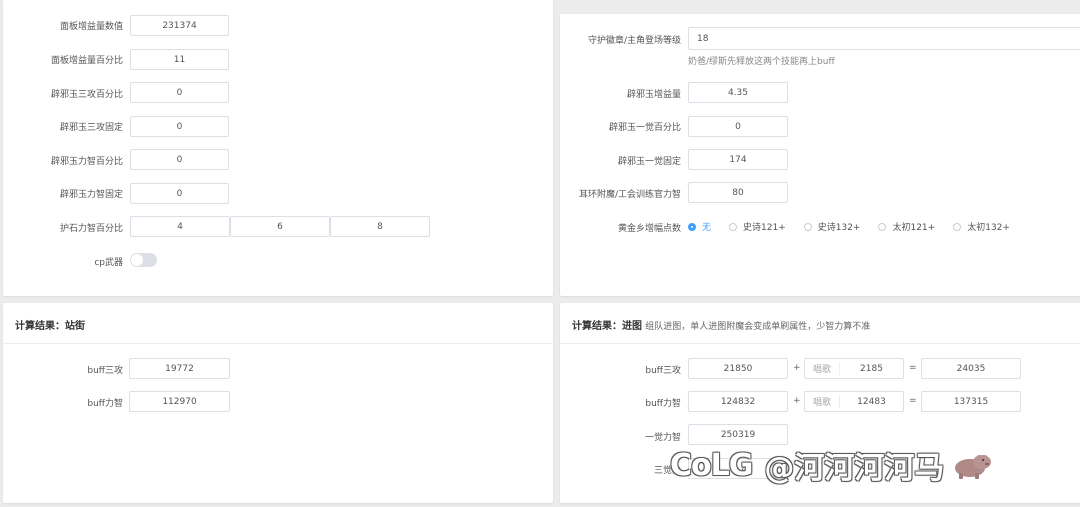 The height and width of the screenshot is (507, 1080). What do you see at coordinates (971, 401) in the screenshot?
I see `output-buff-stat-total` at bounding box center [971, 401].